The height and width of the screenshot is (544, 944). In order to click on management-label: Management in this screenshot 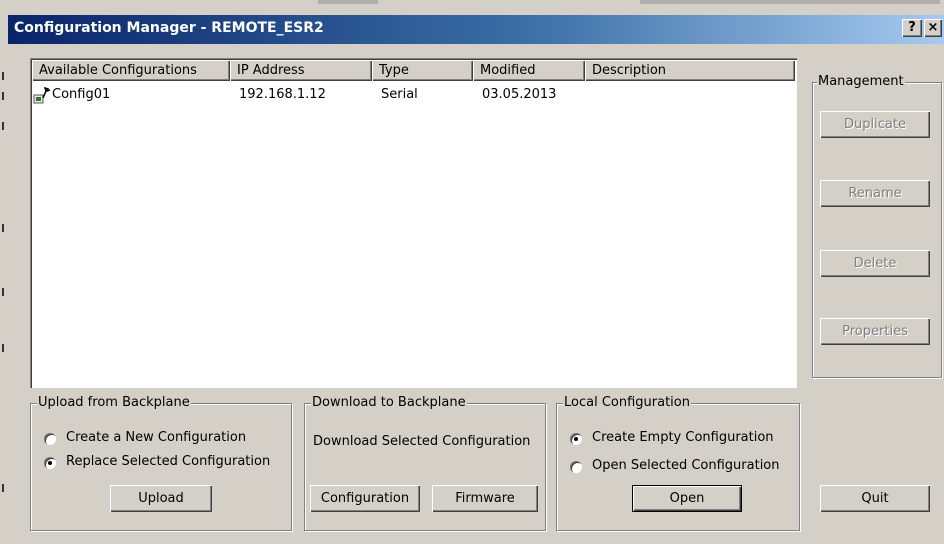, I will do `click(861, 81)`.